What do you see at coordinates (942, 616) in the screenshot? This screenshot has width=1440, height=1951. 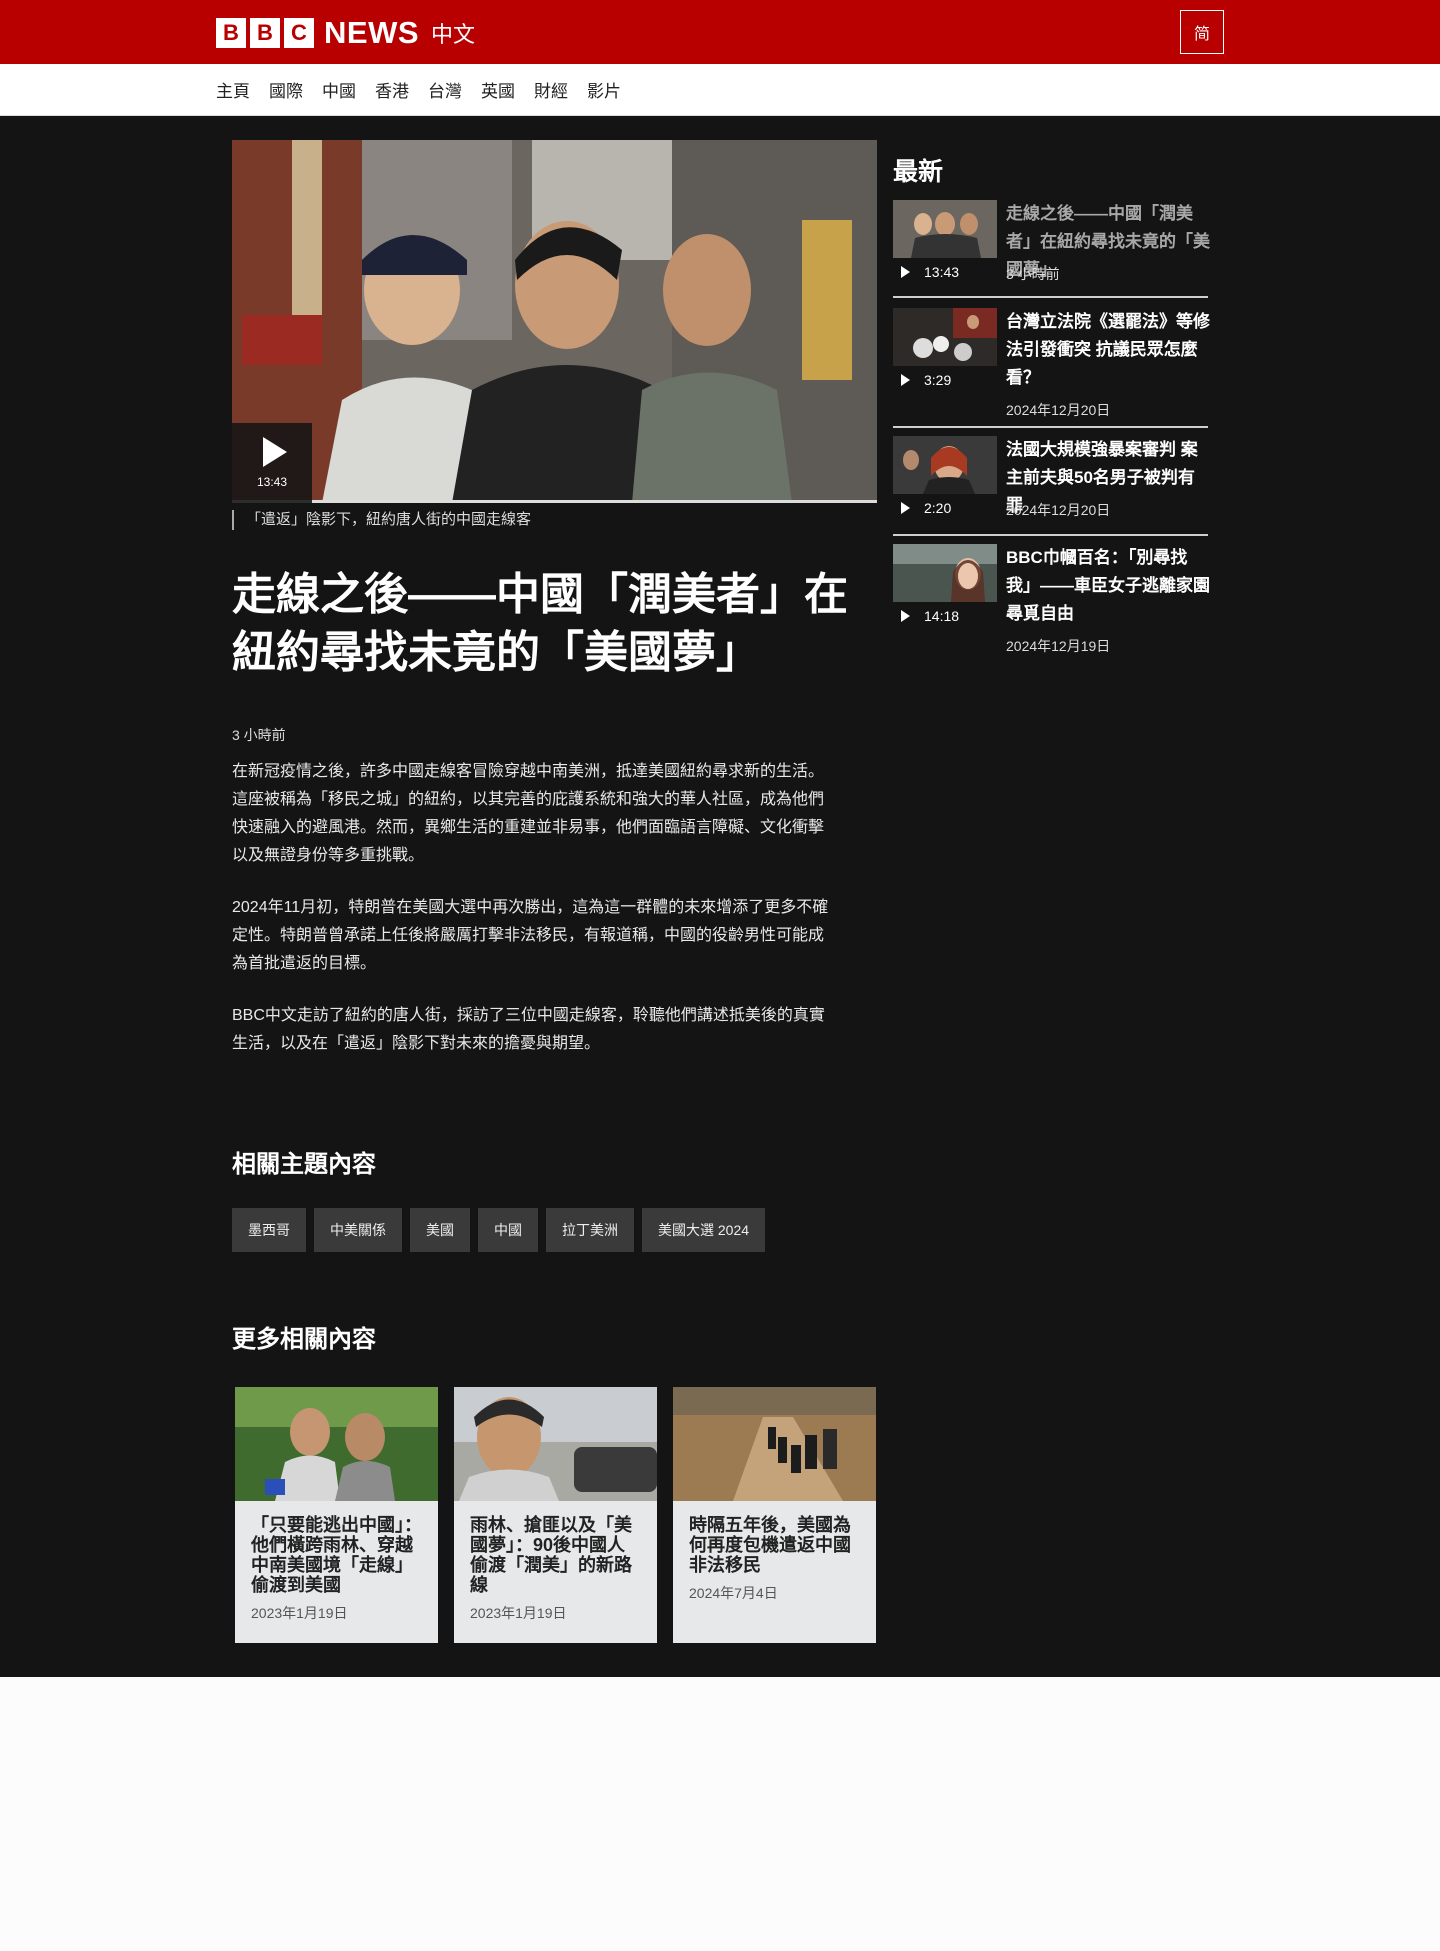 I see `latest-duration: 14:18` at bounding box center [942, 616].